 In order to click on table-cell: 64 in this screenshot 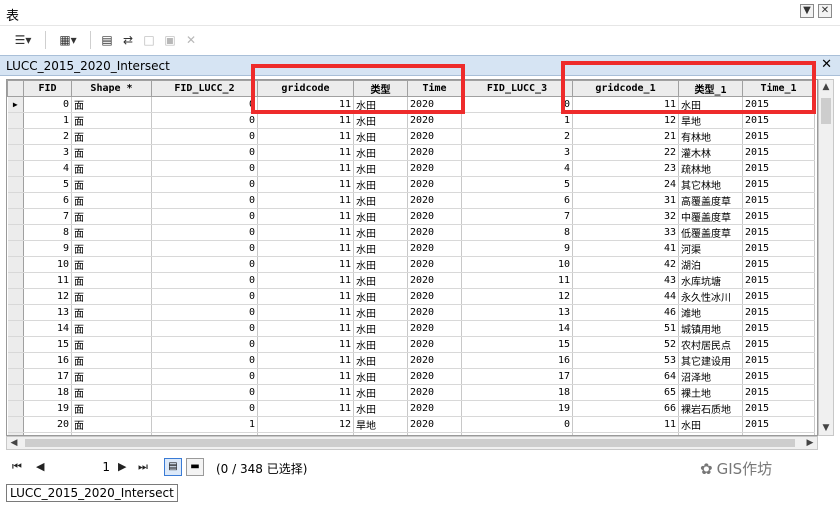, I will do `click(625, 376)`.